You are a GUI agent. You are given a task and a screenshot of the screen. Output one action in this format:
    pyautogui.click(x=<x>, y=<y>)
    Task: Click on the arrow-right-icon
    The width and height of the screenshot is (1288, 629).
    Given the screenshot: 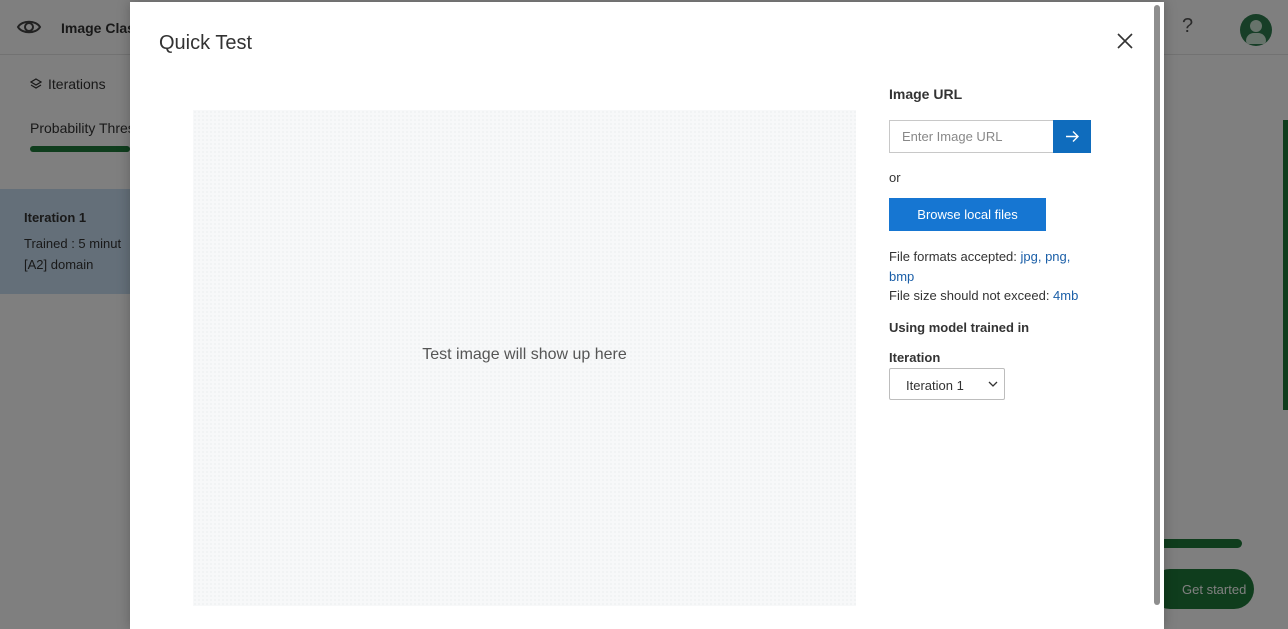 What is the action you would take?
    pyautogui.click(x=1072, y=136)
    